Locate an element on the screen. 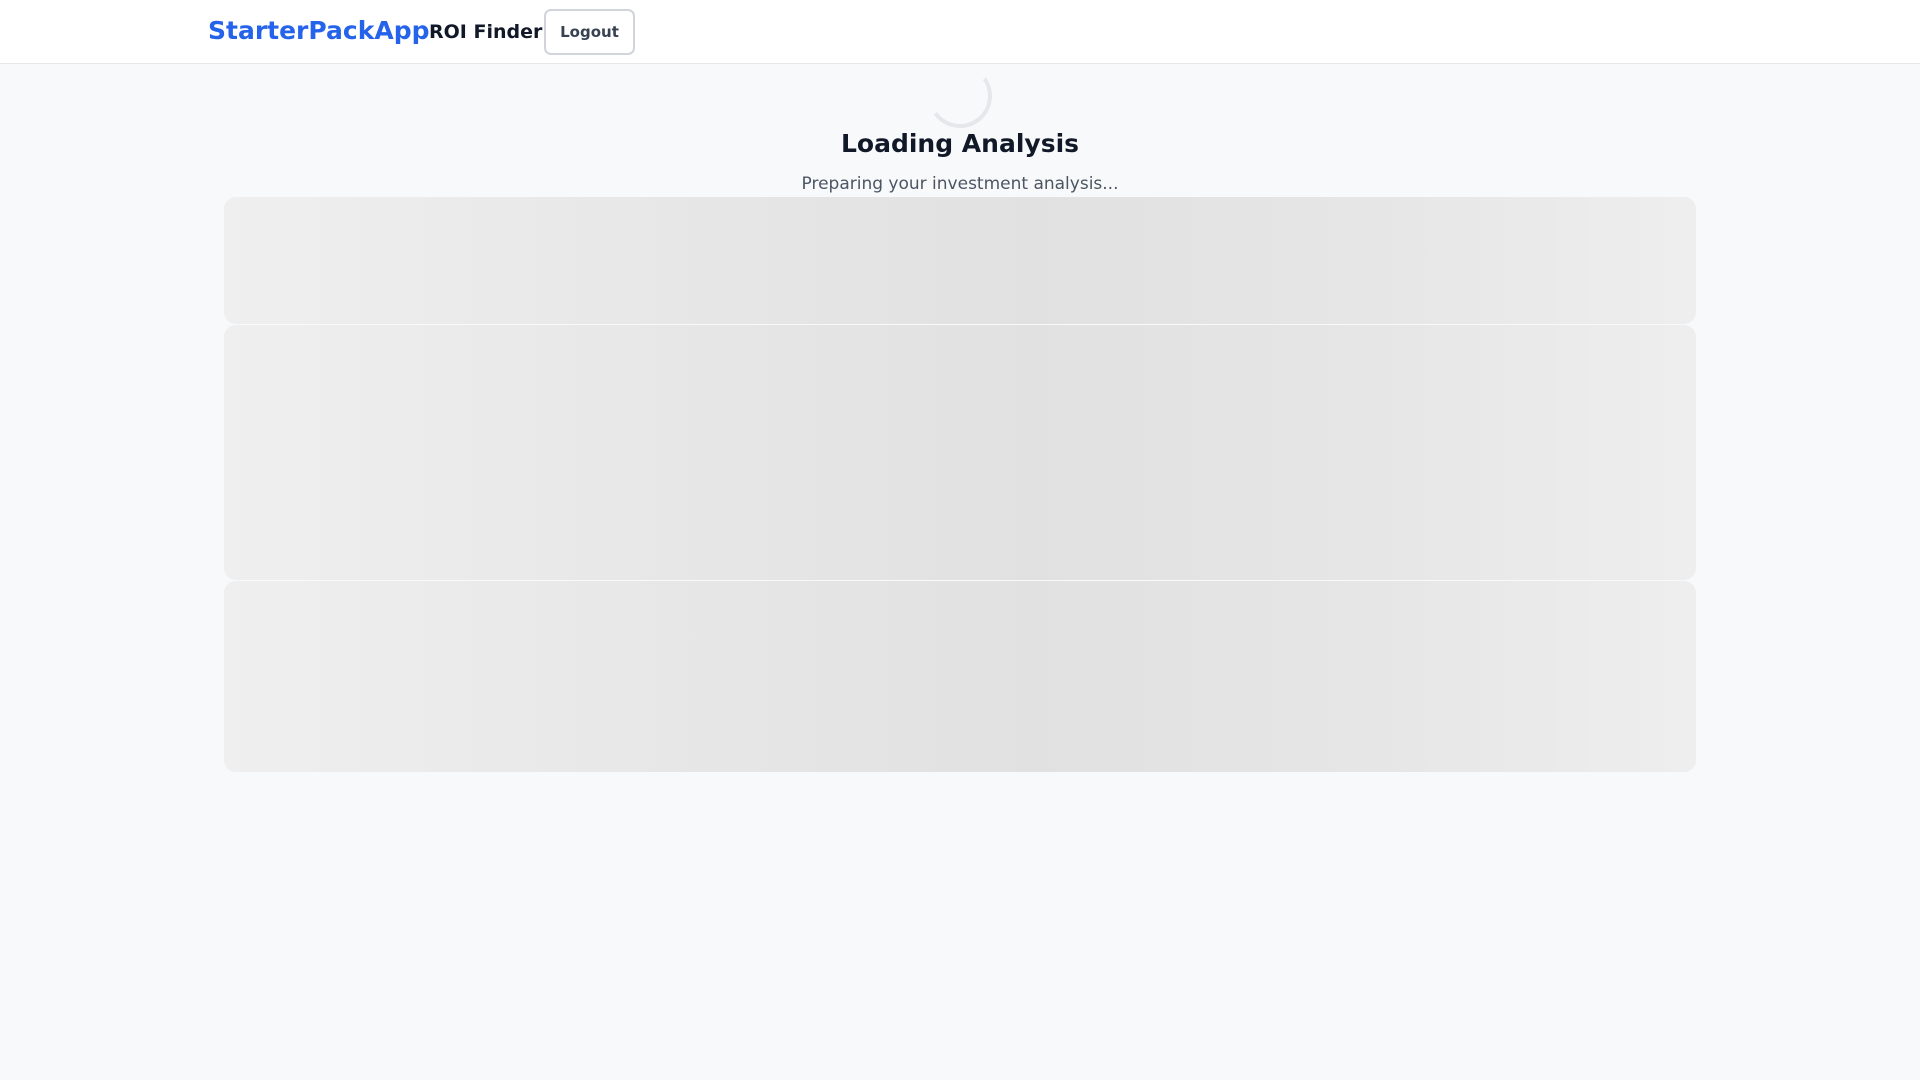 The image size is (1920, 1080). top-navbar: StarterPackApp ROI Finder Logout is located at coordinates (960, 32).